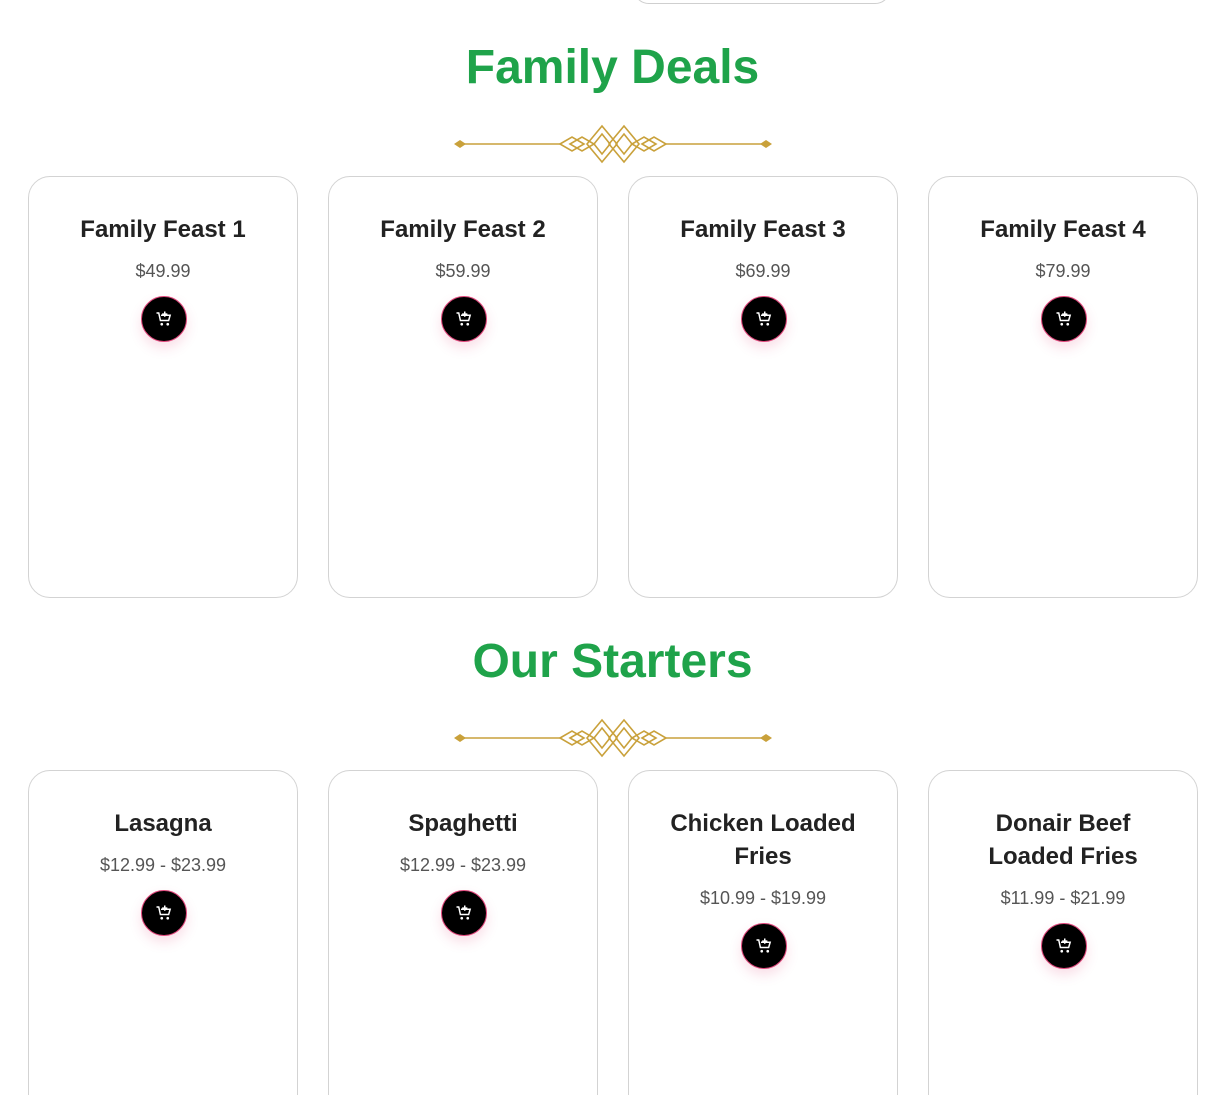 This screenshot has width=1225, height=1095. What do you see at coordinates (163, 271) in the screenshot?
I see `product-price: $49.99` at bounding box center [163, 271].